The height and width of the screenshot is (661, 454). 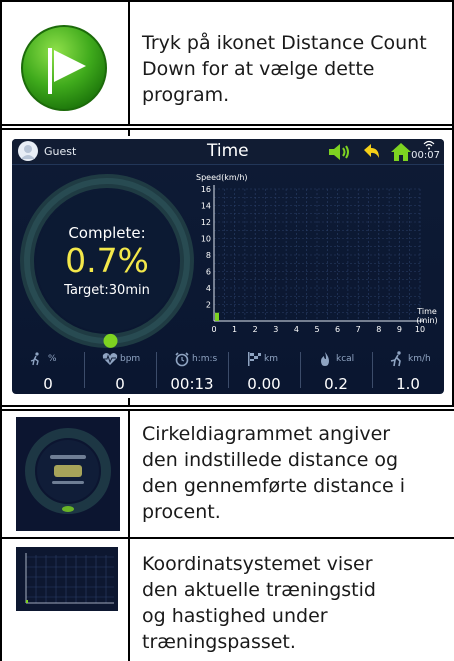 I want to click on speed-chart-svg: 2468101214160 1 2 3 4 5 6 7 8 9 10, so click(x=313, y=259).